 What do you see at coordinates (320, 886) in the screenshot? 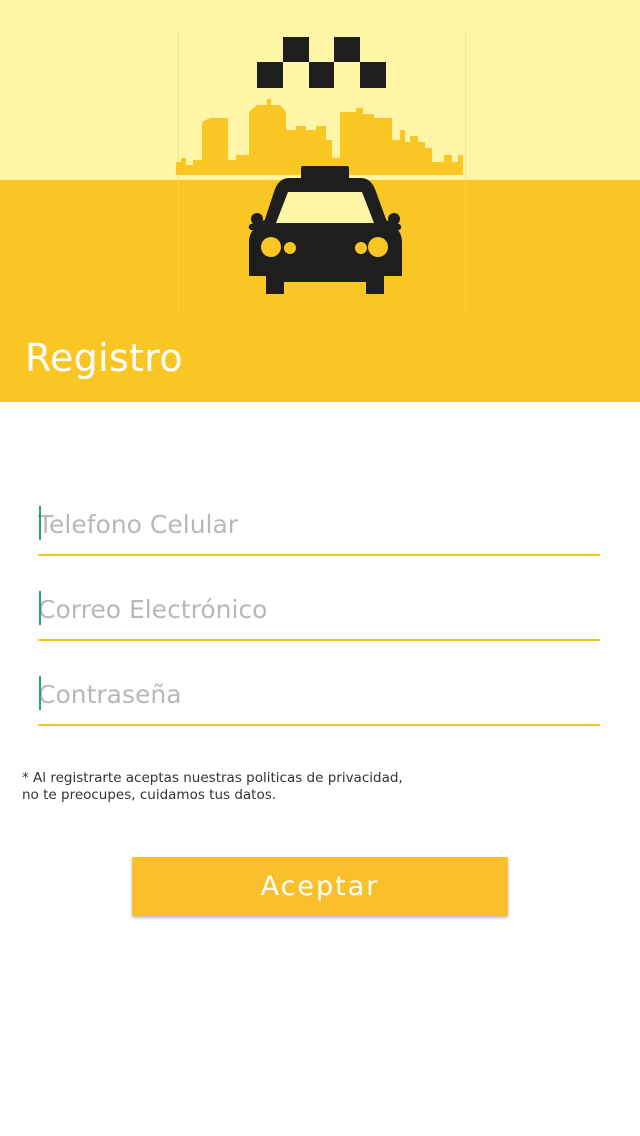
I see `accept-button: Aceptar` at bounding box center [320, 886].